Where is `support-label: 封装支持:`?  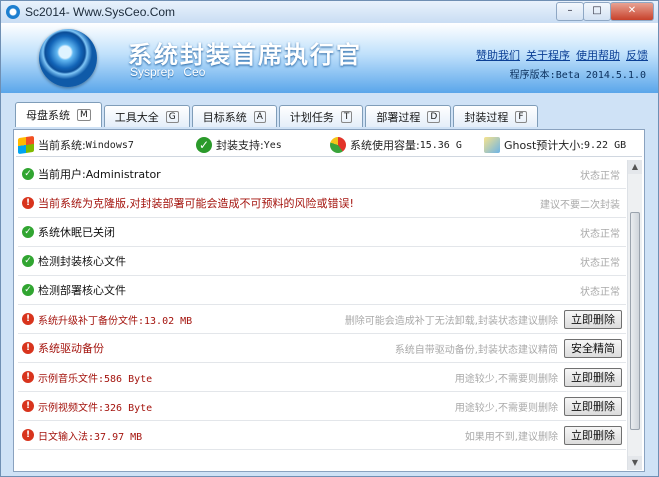 support-label: 封装支持: is located at coordinates (240, 145).